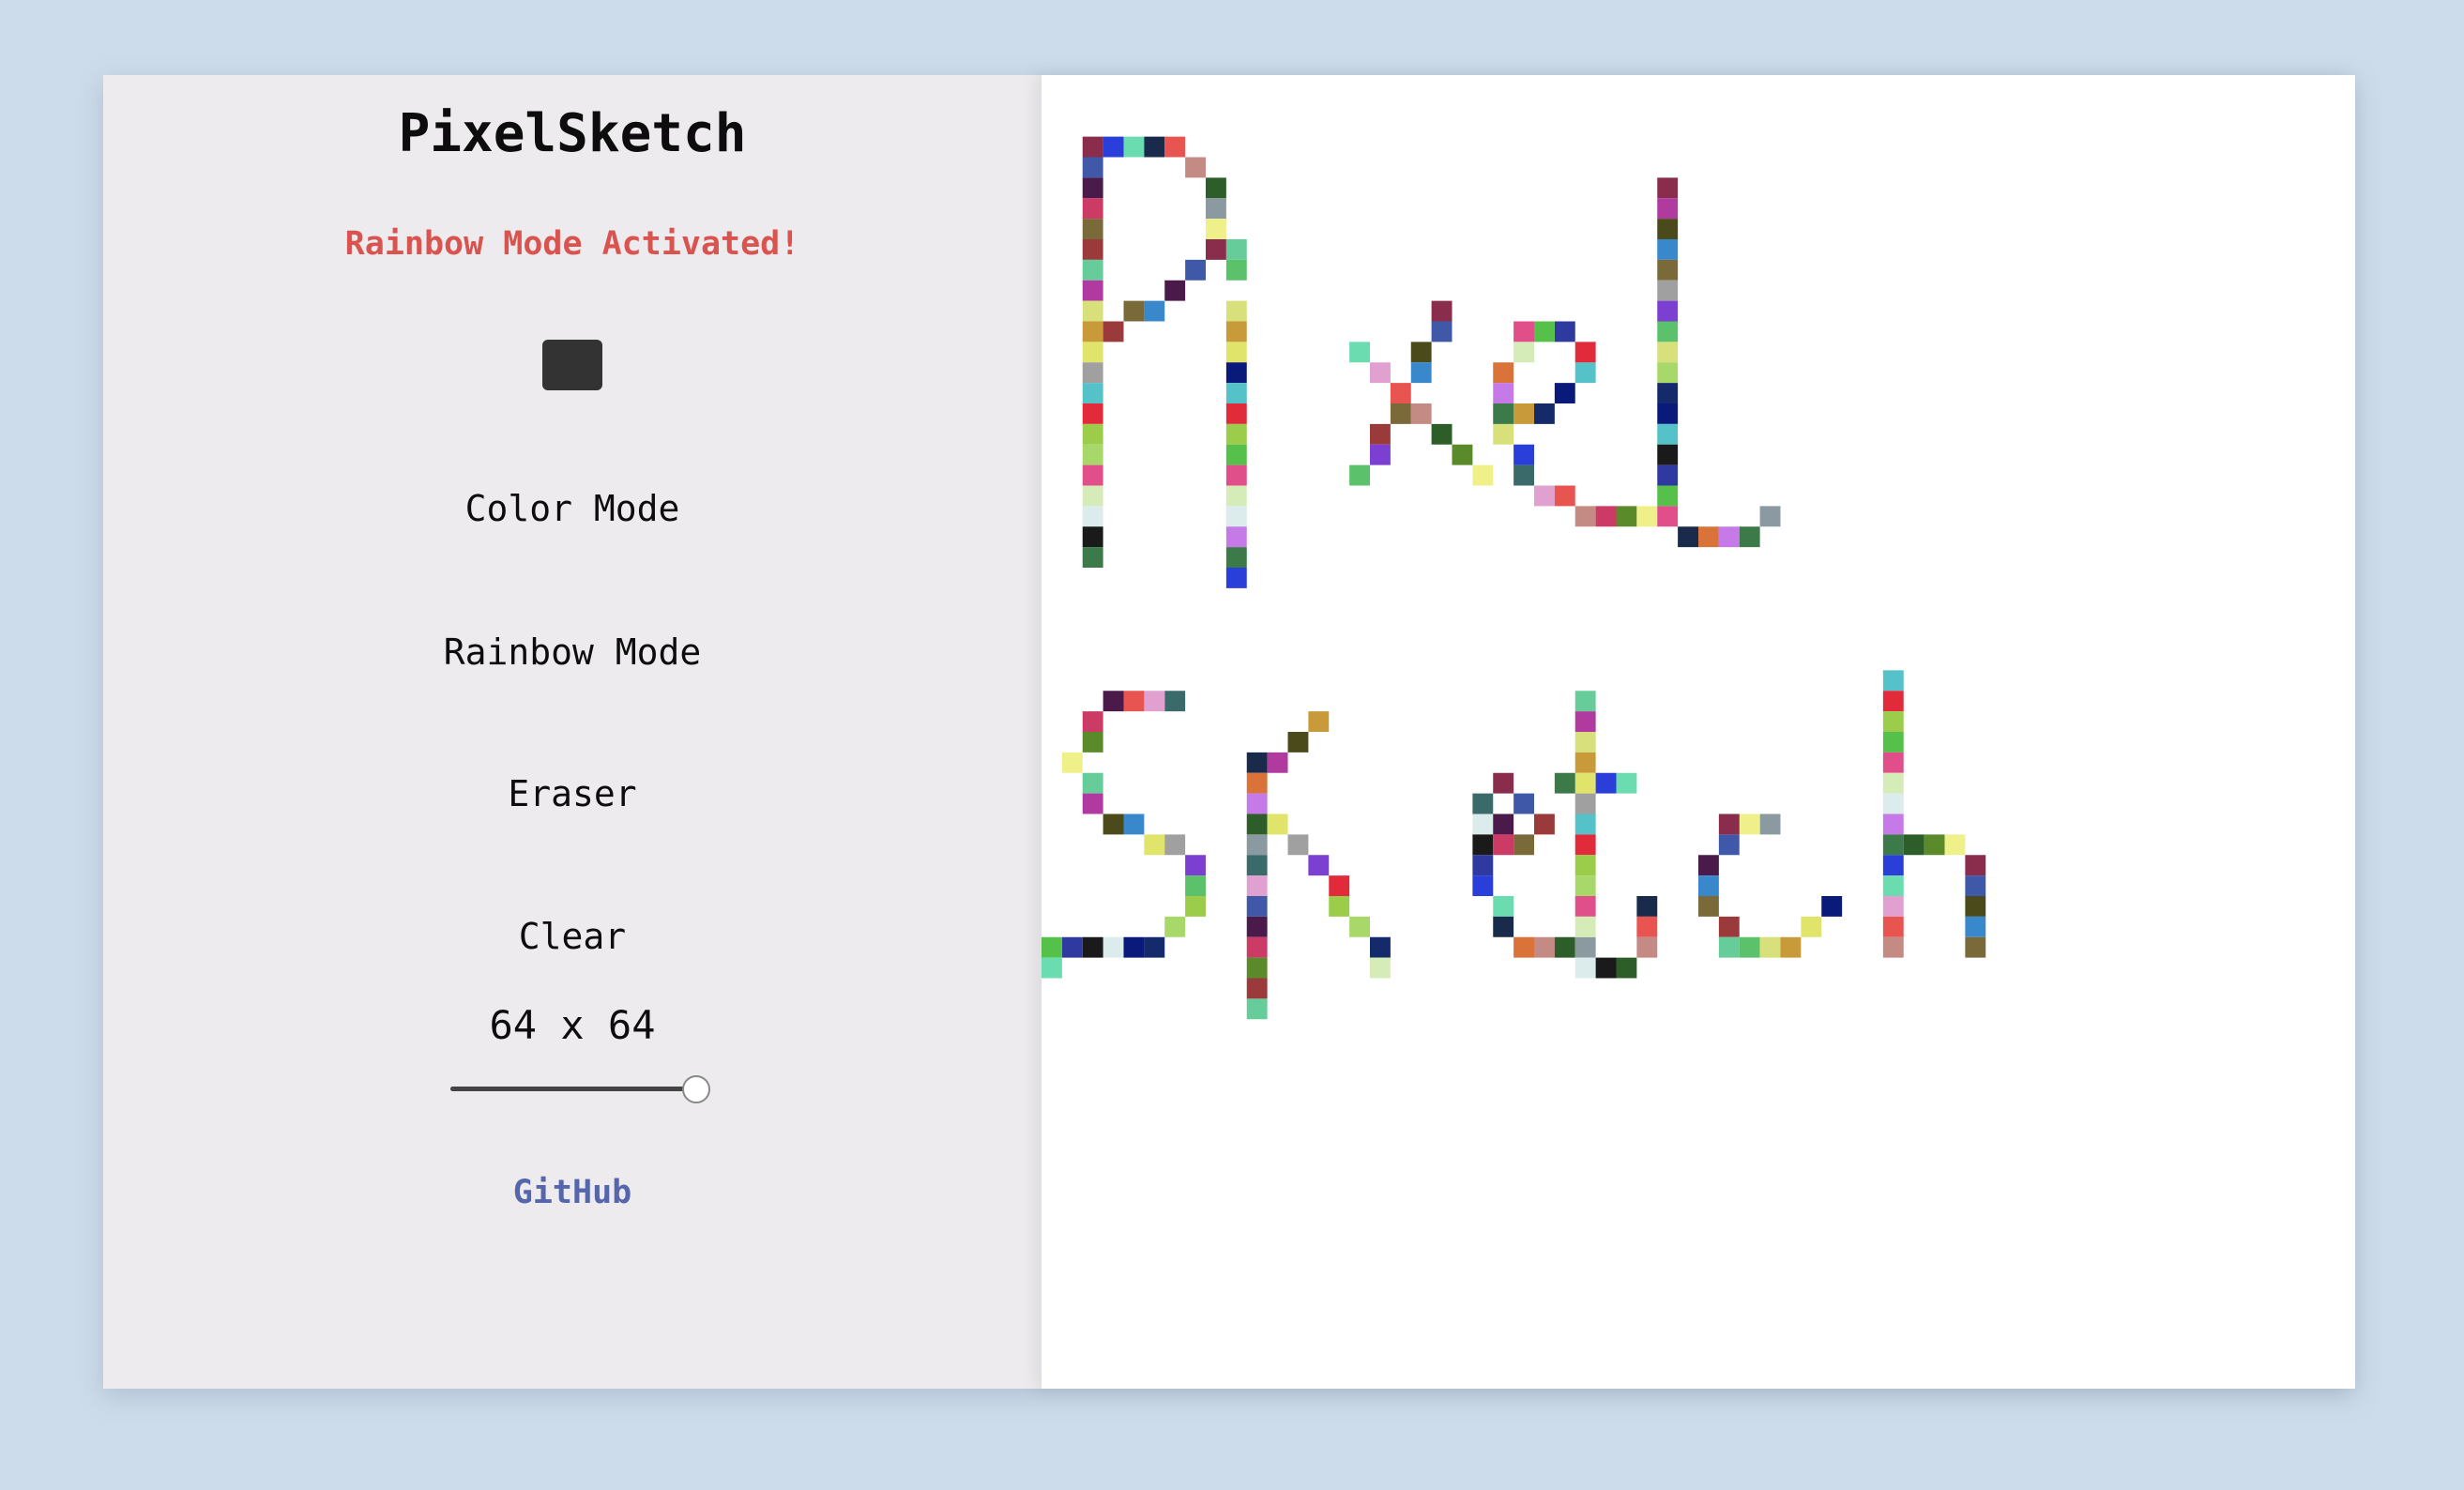 The height and width of the screenshot is (1490, 2464). Describe the element at coordinates (572, 365) in the screenshot. I see `color-picker` at that location.